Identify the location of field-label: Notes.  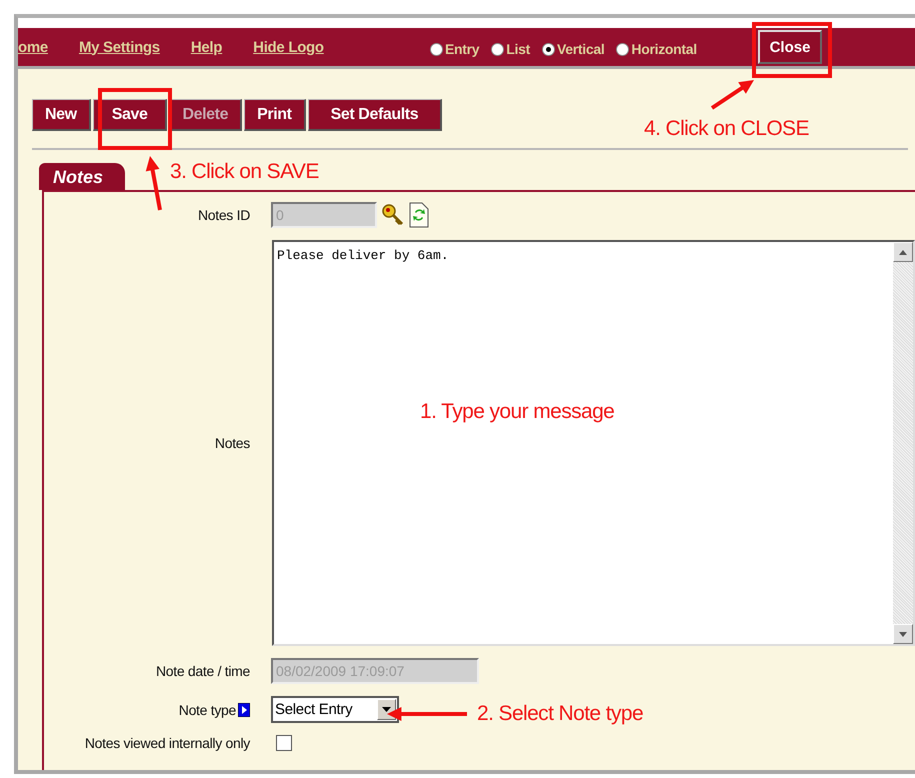
(232, 443).